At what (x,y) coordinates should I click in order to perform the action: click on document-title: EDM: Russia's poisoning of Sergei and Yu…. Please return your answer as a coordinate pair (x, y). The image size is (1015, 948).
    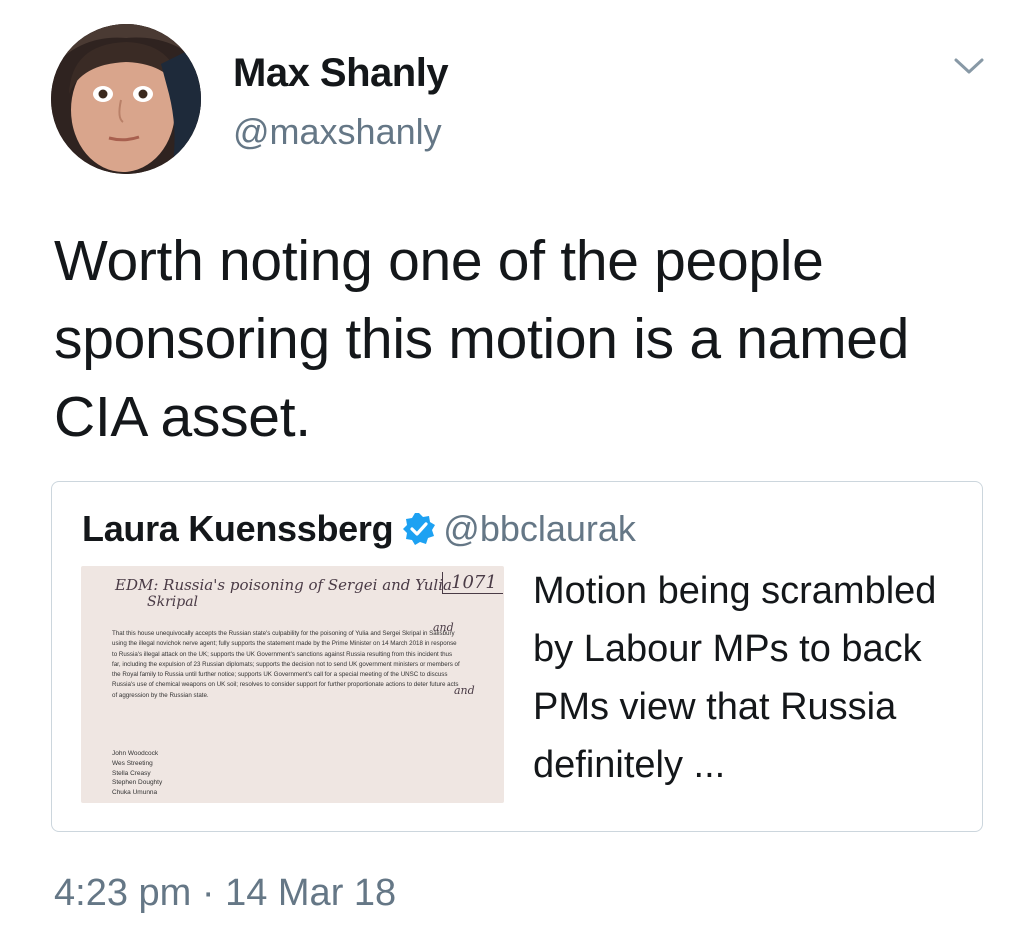
    Looking at the image, I should click on (283, 585).